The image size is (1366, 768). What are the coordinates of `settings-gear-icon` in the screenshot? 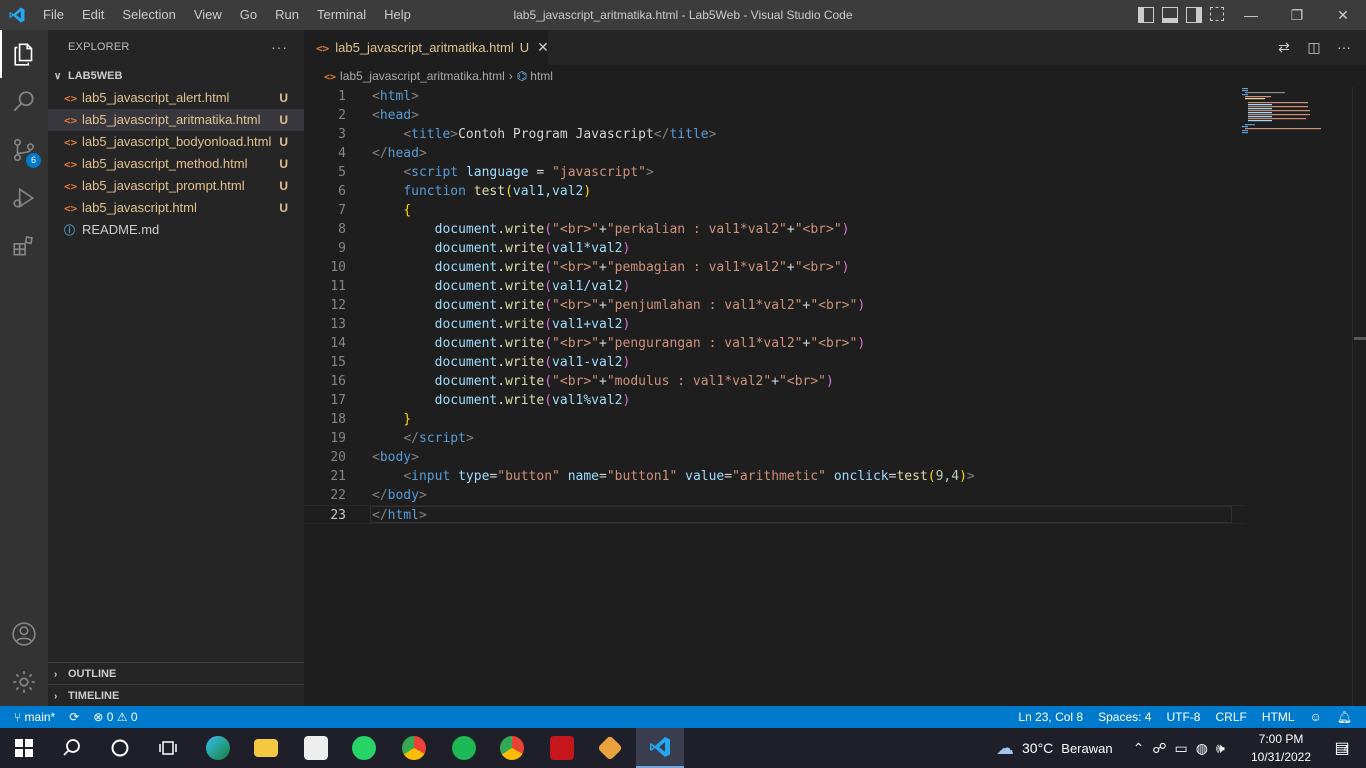 It's located at (24, 682).